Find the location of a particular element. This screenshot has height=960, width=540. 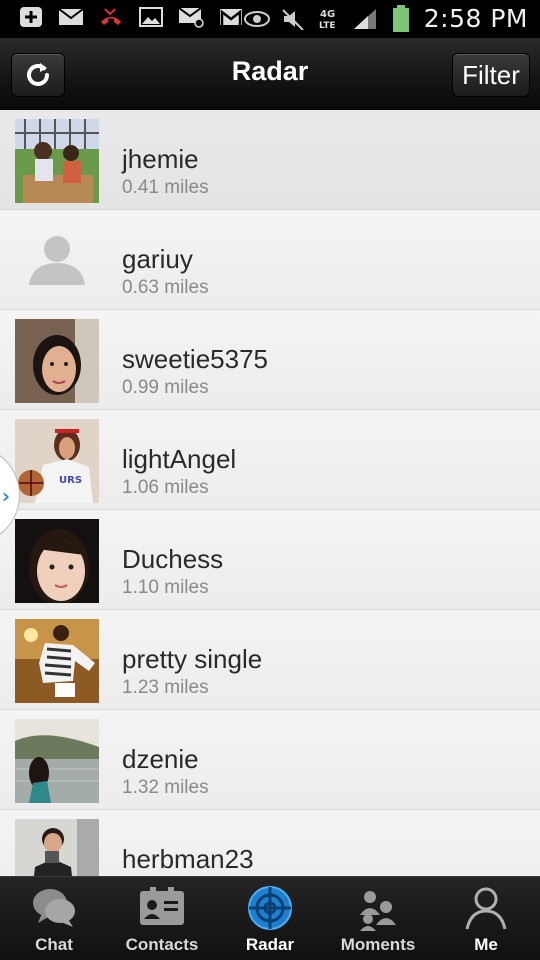

user-name: pretty single is located at coordinates (192, 659).